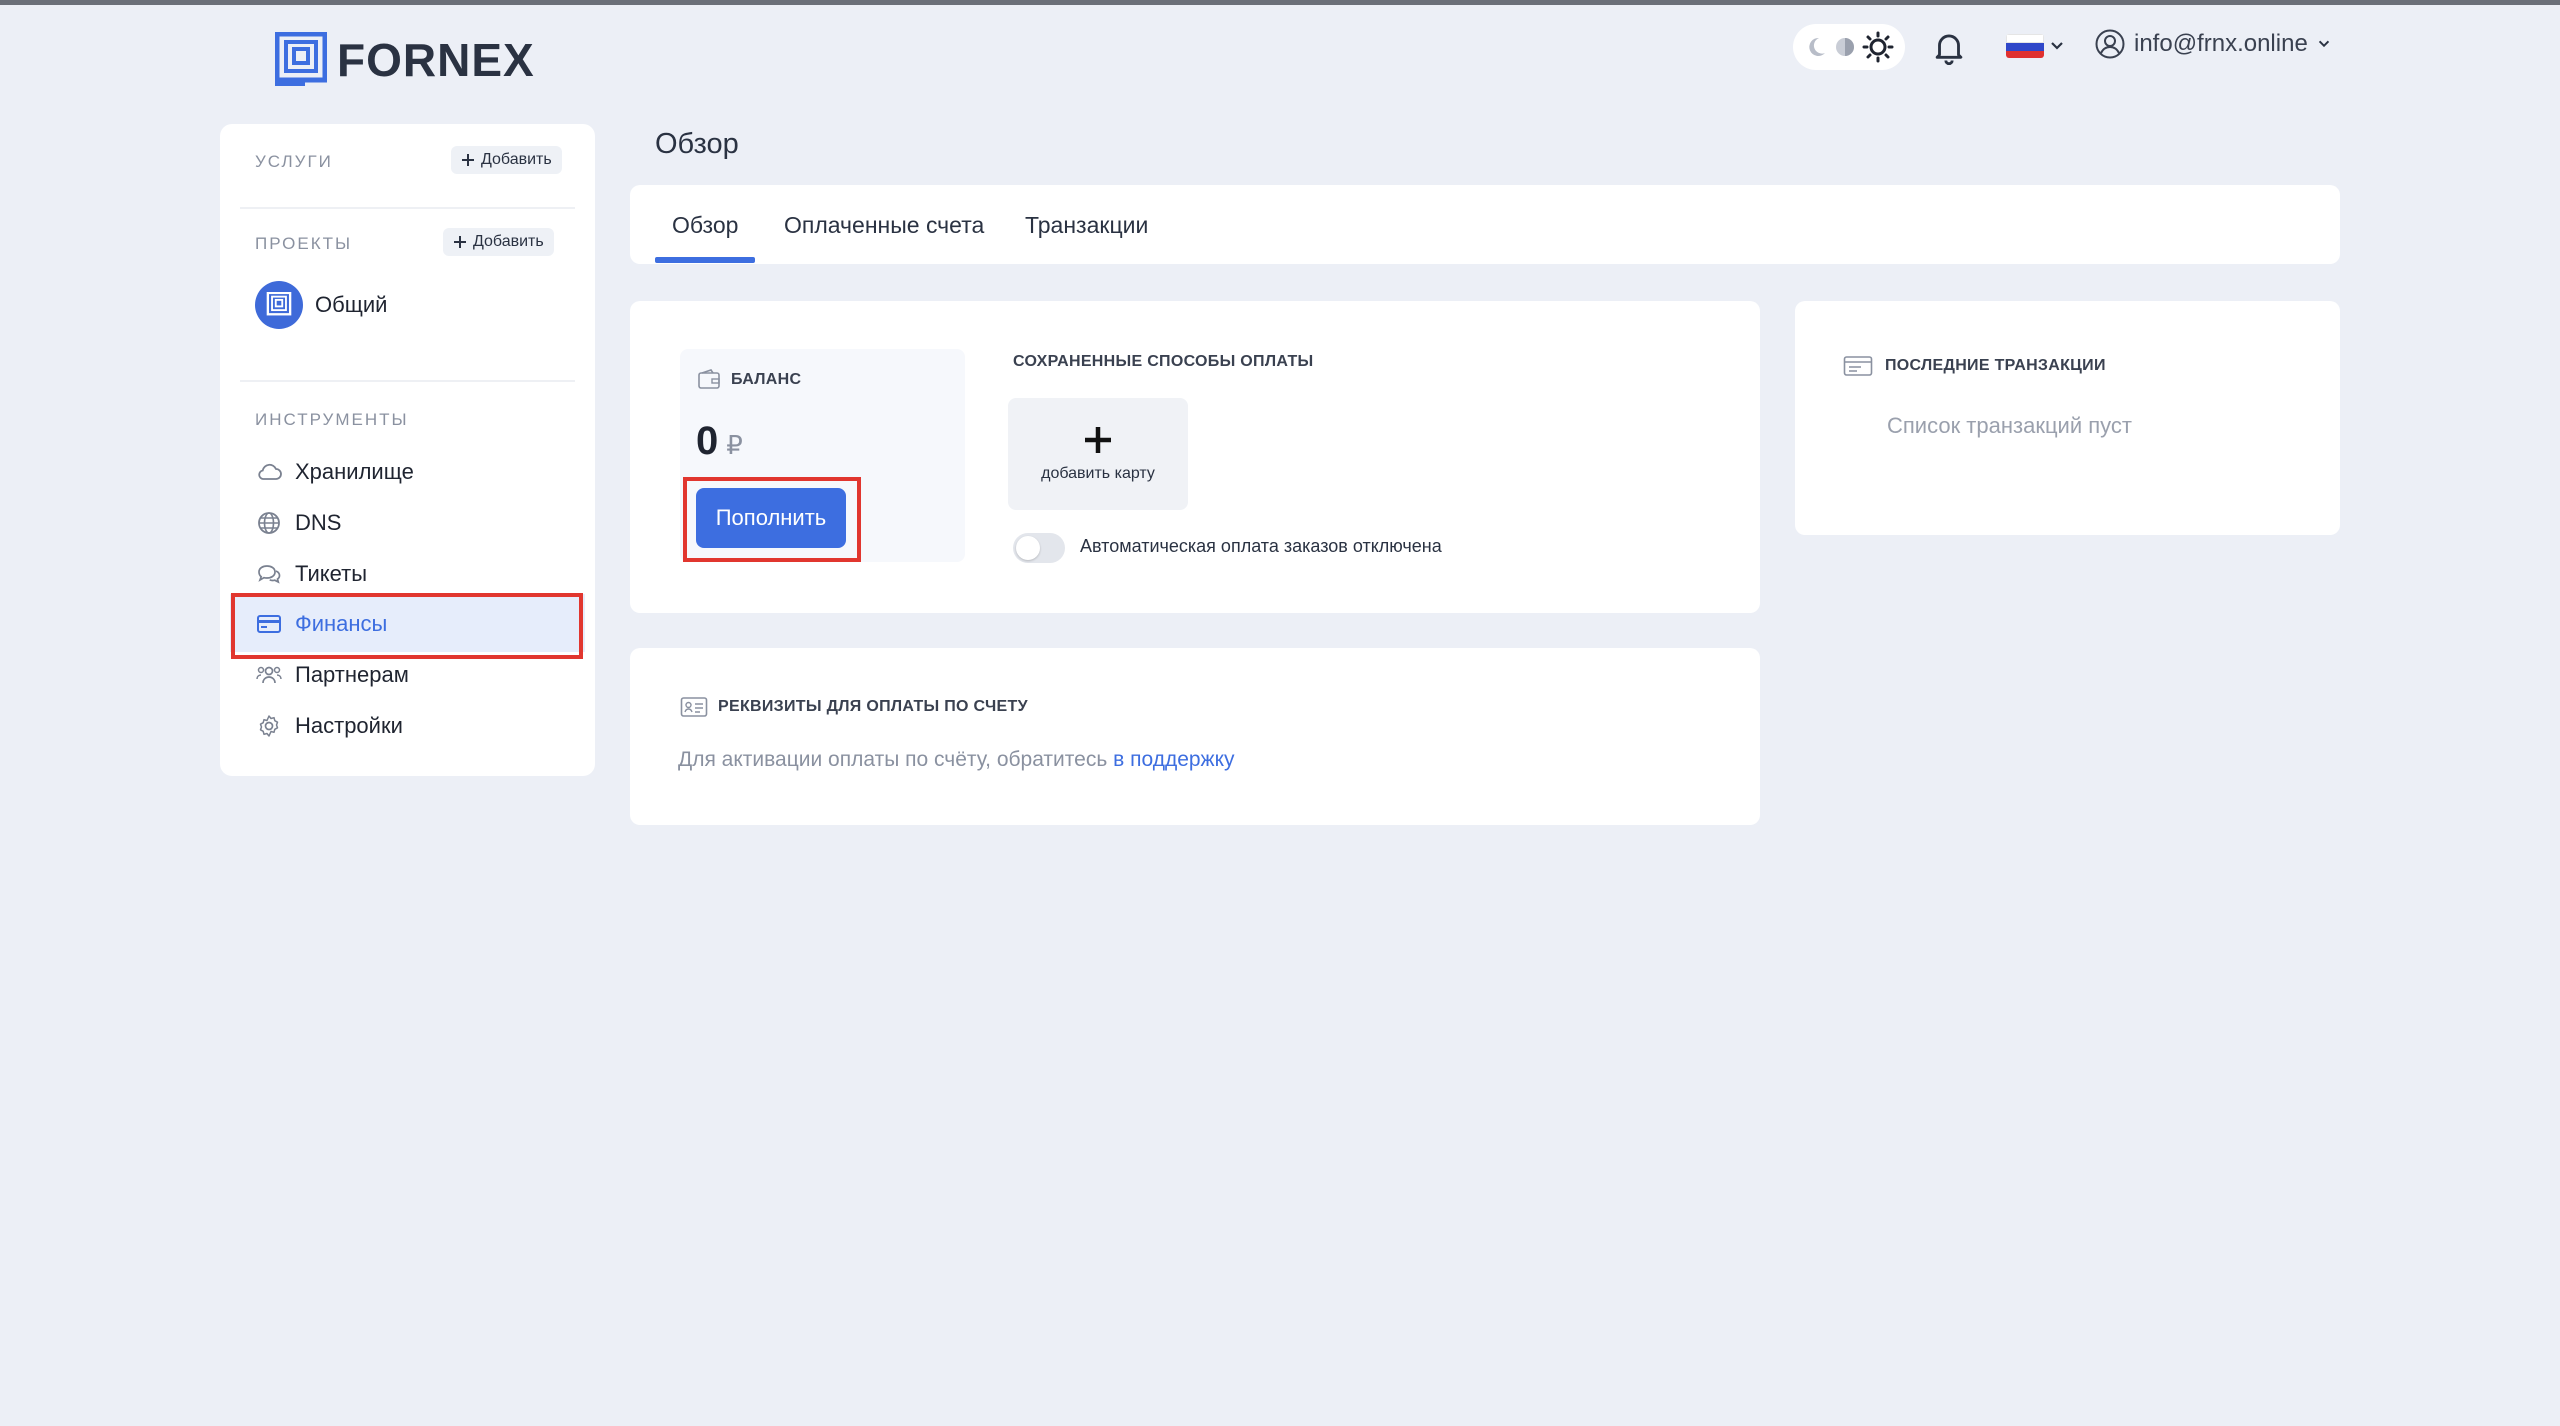 The height and width of the screenshot is (1426, 2560). What do you see at coordinates (294, 161) in the screenshot?
I see `services-heading: УСЛУГИ` at bounding box center [294, 161].